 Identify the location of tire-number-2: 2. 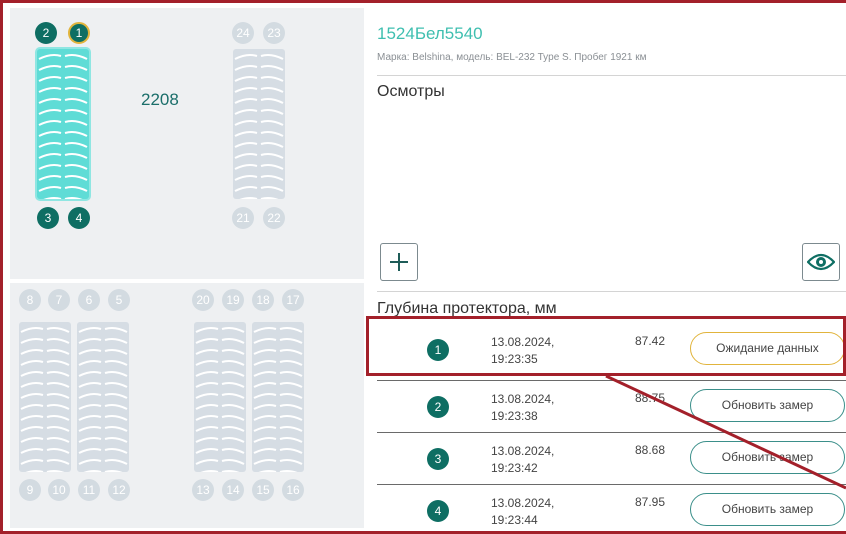
(46, 33).